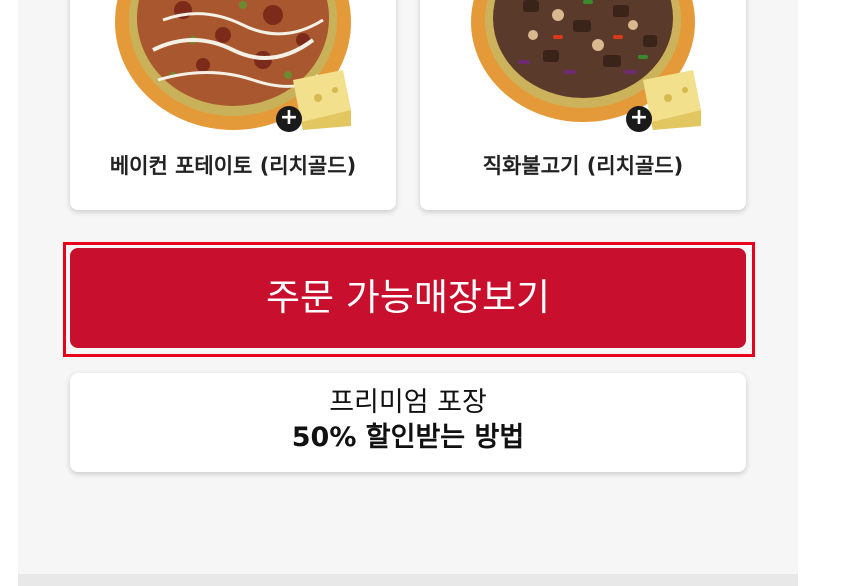 The height and width of the screenshot is (586, 842). I want to click on pizza-name: 베이컨 포테이토 (리치골드), so click(233, 166).